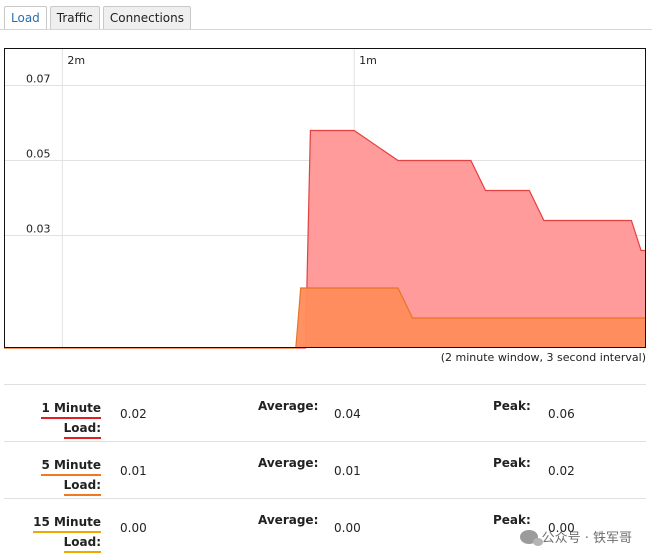 This screenshot has height=560, width=652. I want to click on tab-bar: Load Traffic Connections, so click(99, 18).